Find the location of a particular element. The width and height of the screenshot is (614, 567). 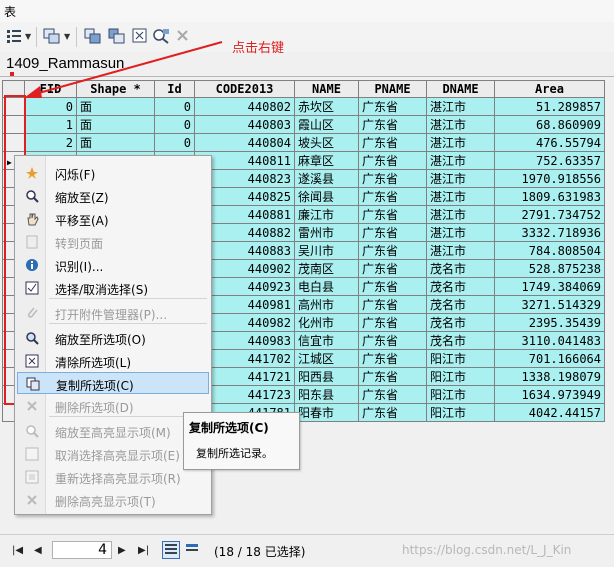

table-cell: 3271.514329 is located at coordinates (549, 304).